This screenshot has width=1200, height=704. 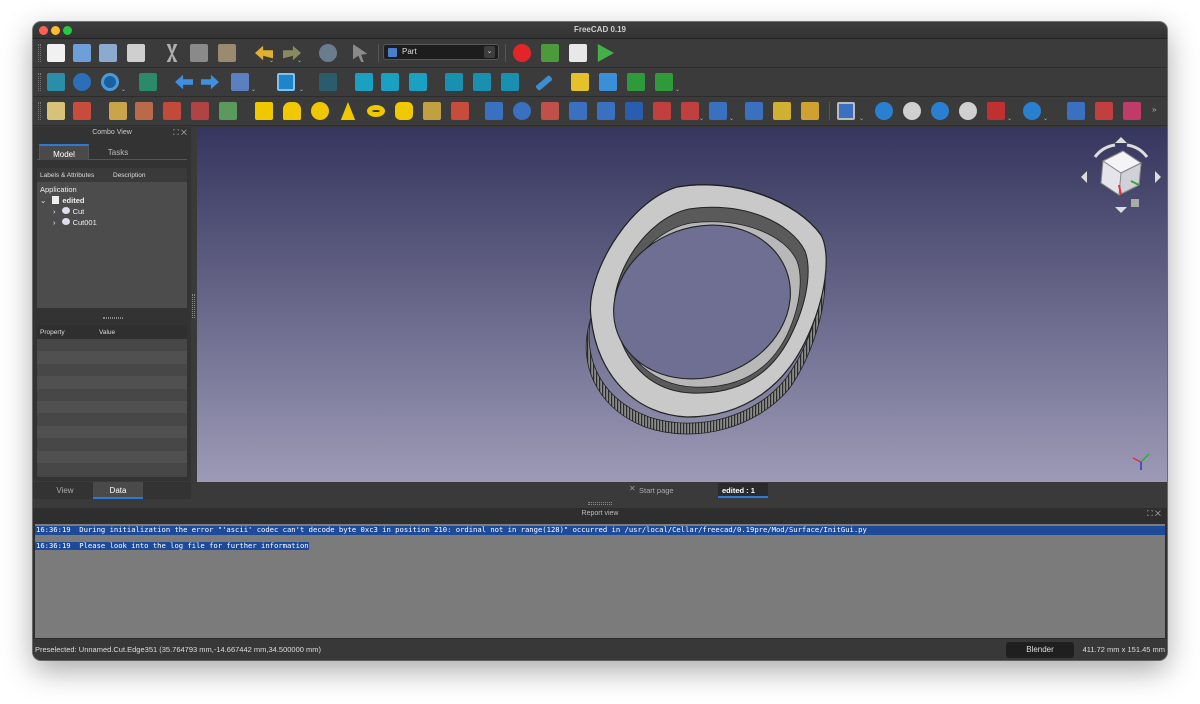 I want to click on projection-icon, so click(x=782, y=111).